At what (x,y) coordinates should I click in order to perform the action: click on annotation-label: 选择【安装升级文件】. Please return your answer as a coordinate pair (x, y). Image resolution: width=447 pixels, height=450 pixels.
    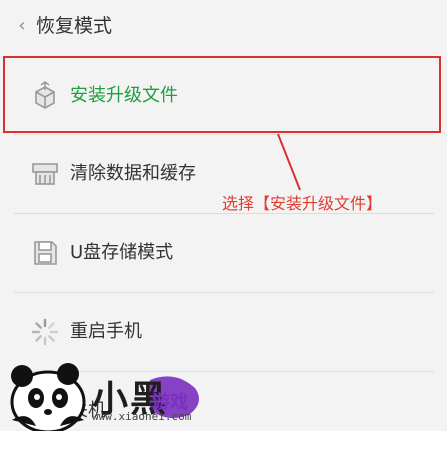
    Looking at the image, I should click on (302, 203).